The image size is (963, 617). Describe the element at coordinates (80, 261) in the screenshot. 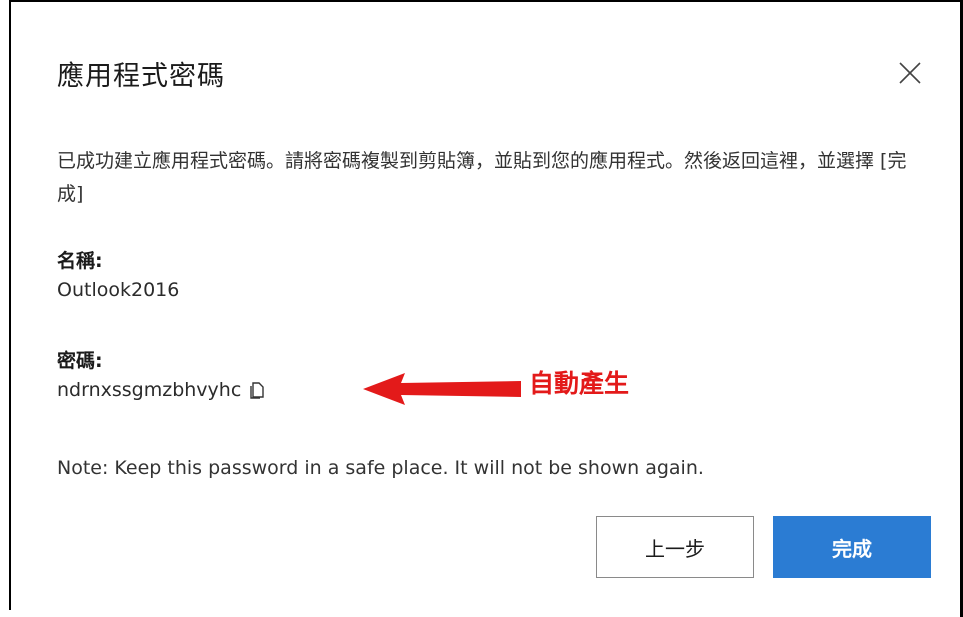

I see `name-label: 名稱:` at that location.